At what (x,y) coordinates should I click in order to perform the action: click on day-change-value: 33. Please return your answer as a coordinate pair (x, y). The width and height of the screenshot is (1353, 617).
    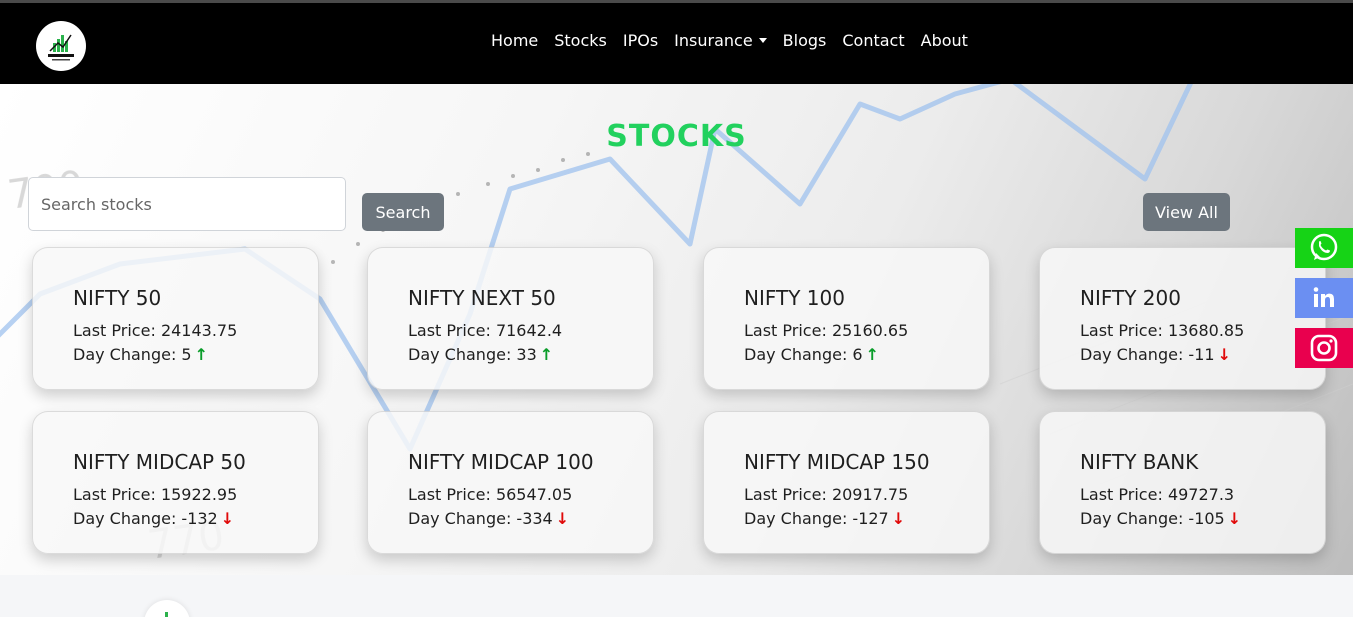
    Looking at the image, I should click on (526, 354).